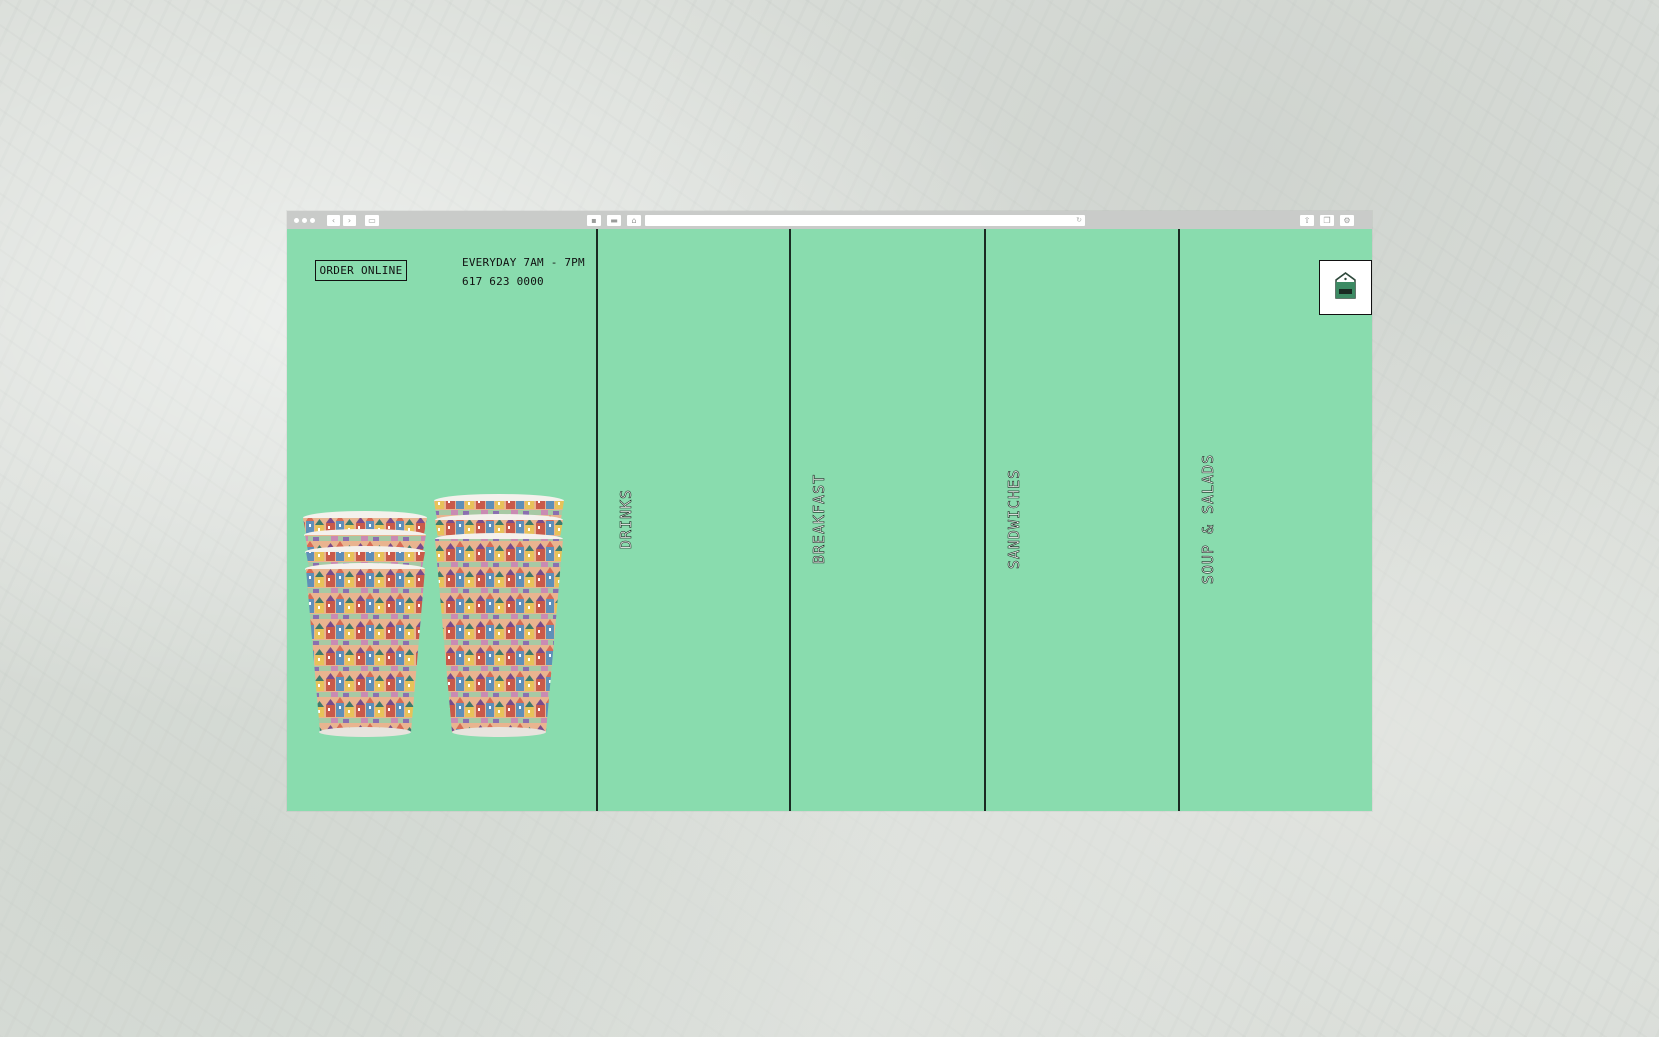  Describe the element at coordinates (365, 624) in the screenshot. I see `left-cup-stack` at that location.